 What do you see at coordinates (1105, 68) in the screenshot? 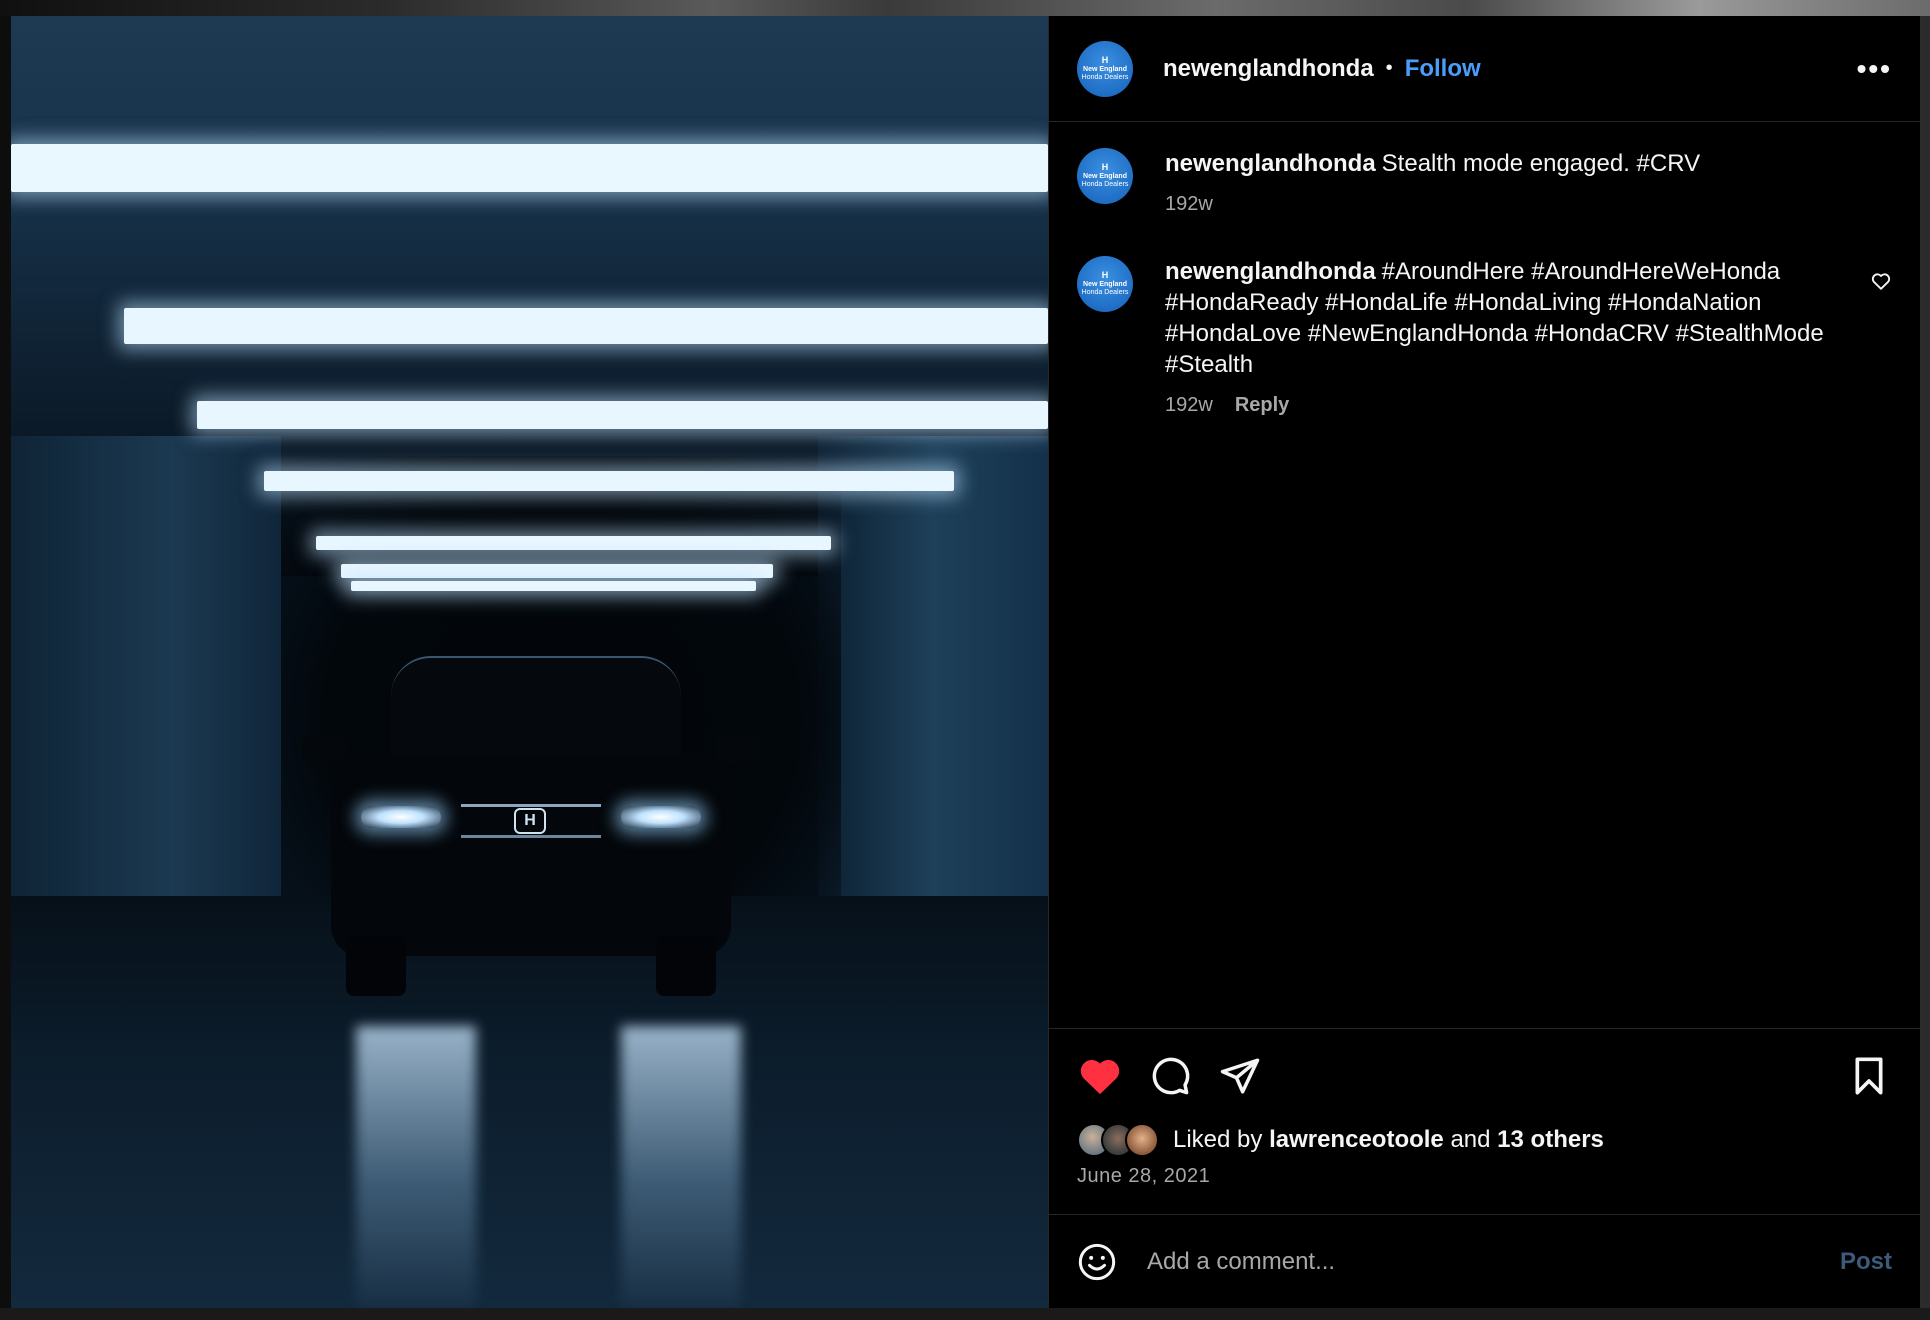
I see `author-avatar: H New England Honda Dealers` at bounding box center [1105, 68].